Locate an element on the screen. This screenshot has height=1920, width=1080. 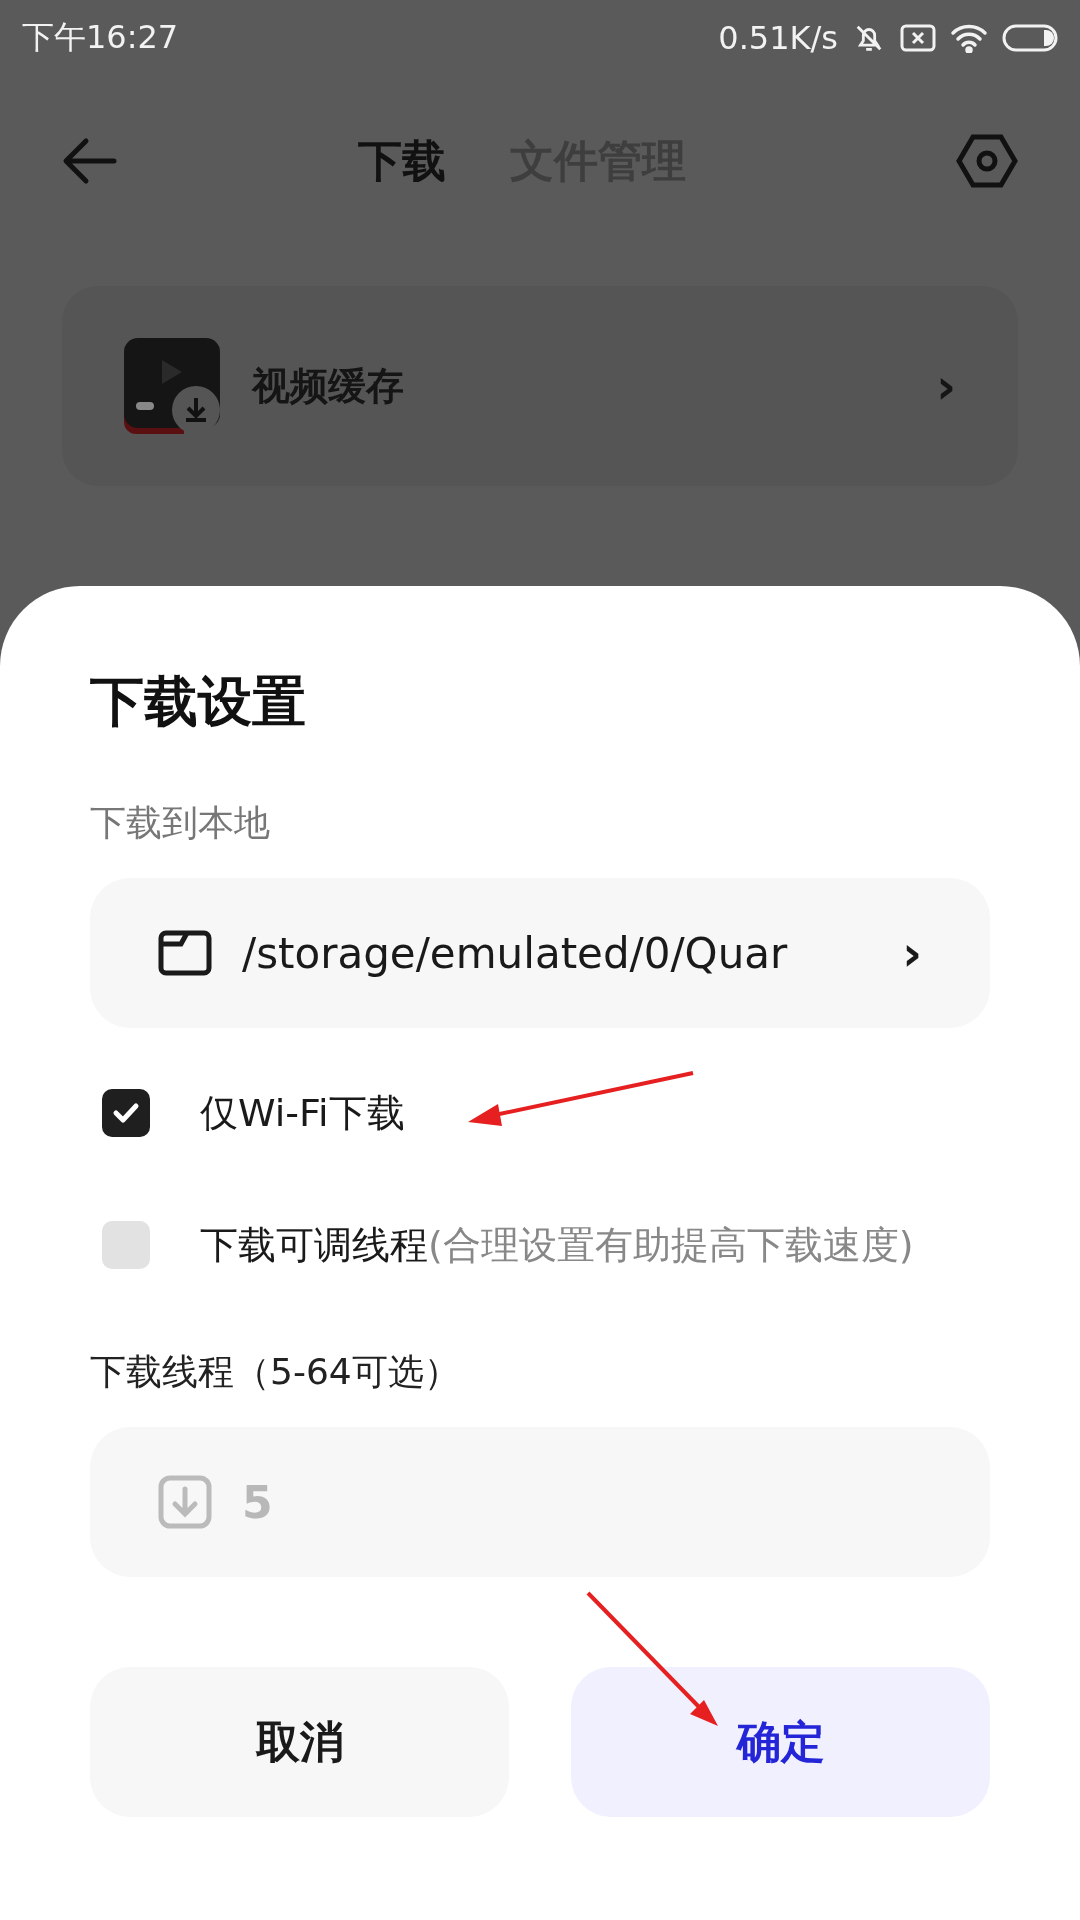
folder-icon is located at coordinates (185, 953).